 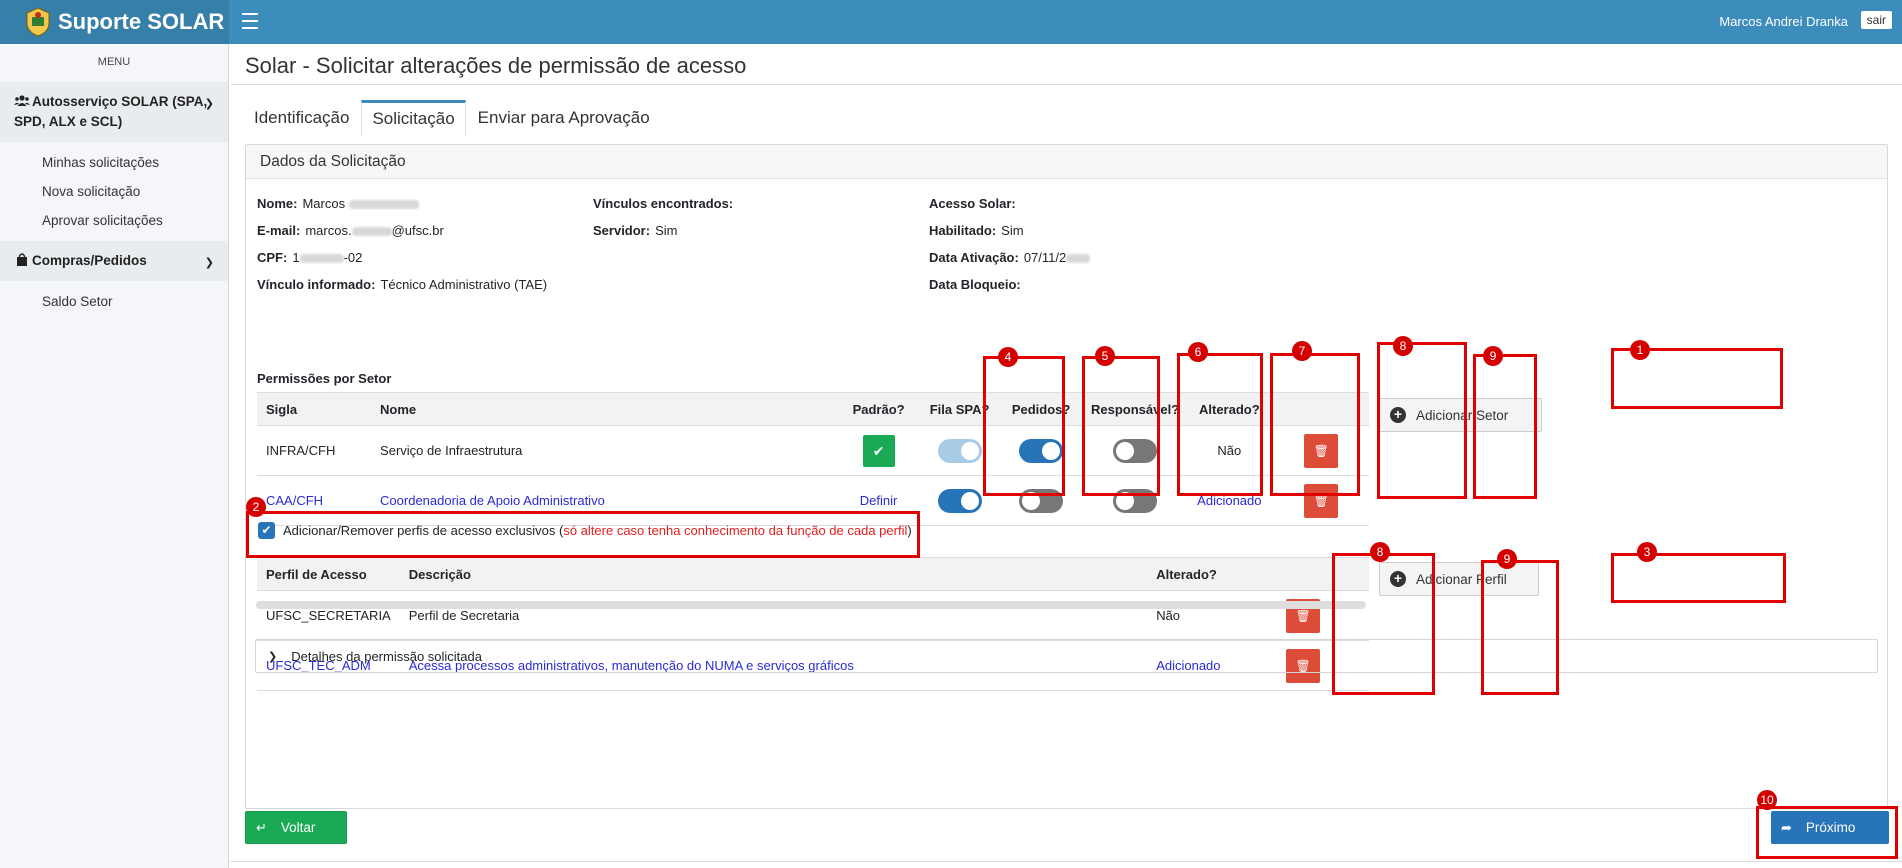 I want to click on email-suffix: @ufsc.br, so click(x=417, y=230).